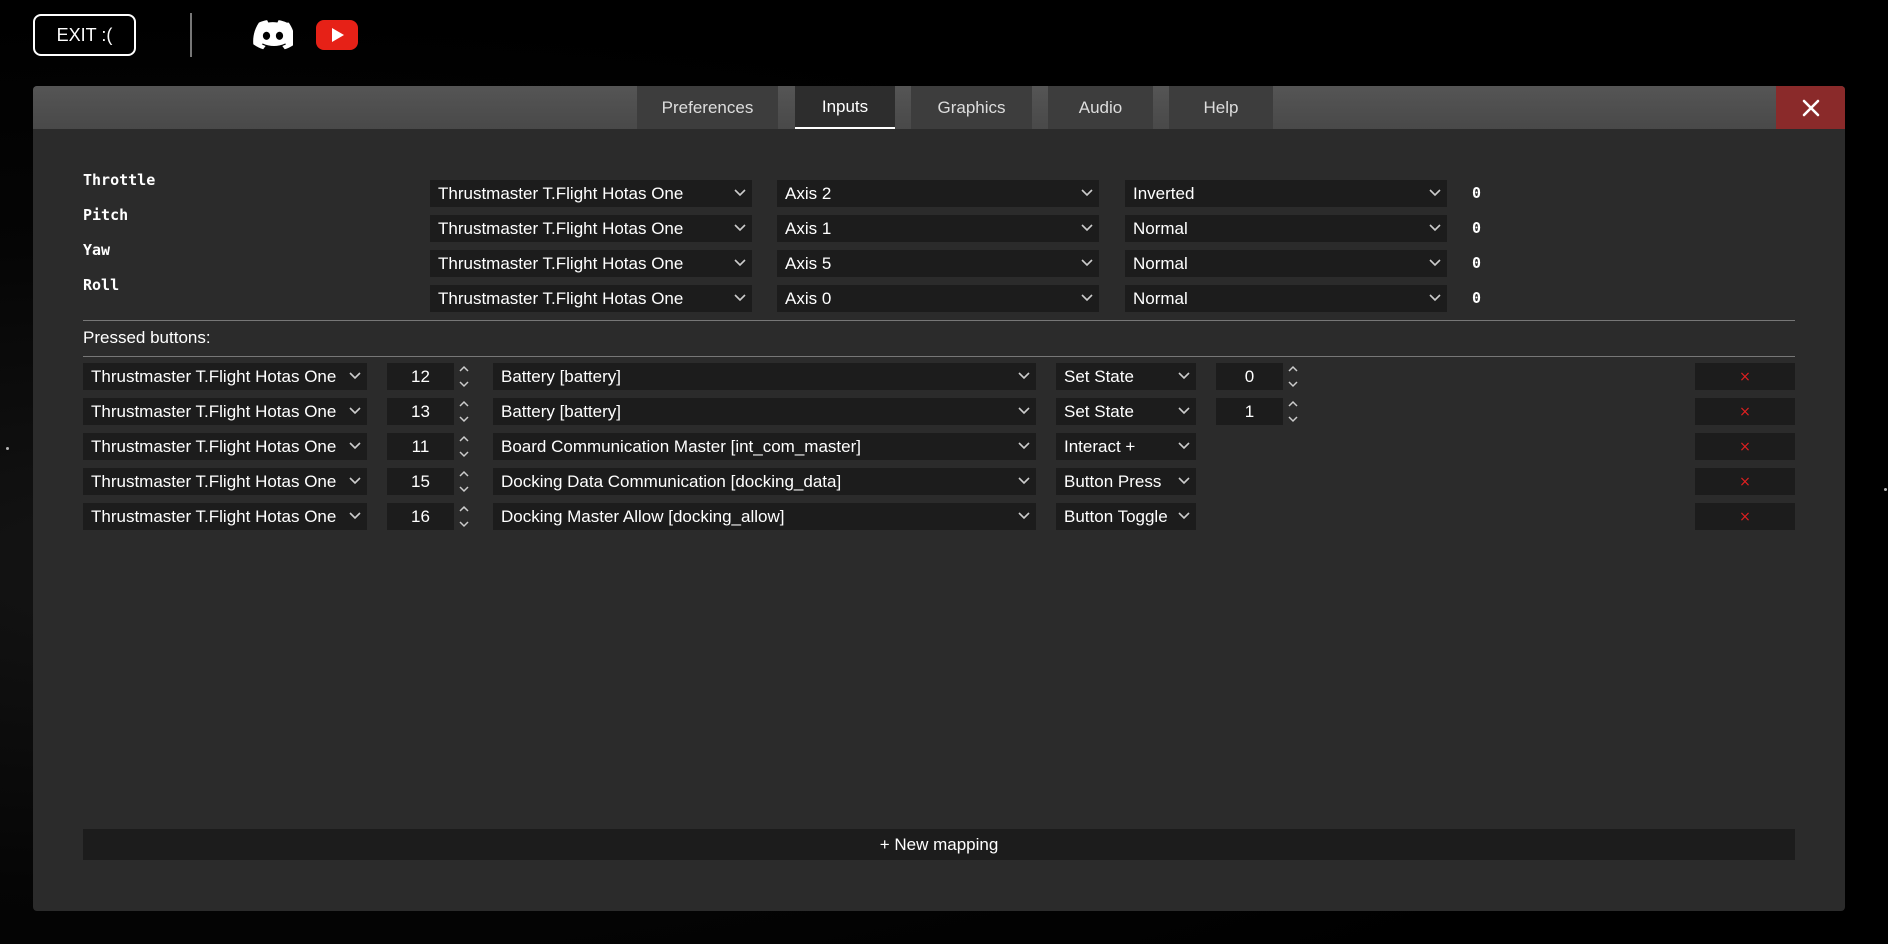  Describe the element at coordinates (119, 180) in the screenshot. I see `axis-label-throttle: Throttle` at that location.